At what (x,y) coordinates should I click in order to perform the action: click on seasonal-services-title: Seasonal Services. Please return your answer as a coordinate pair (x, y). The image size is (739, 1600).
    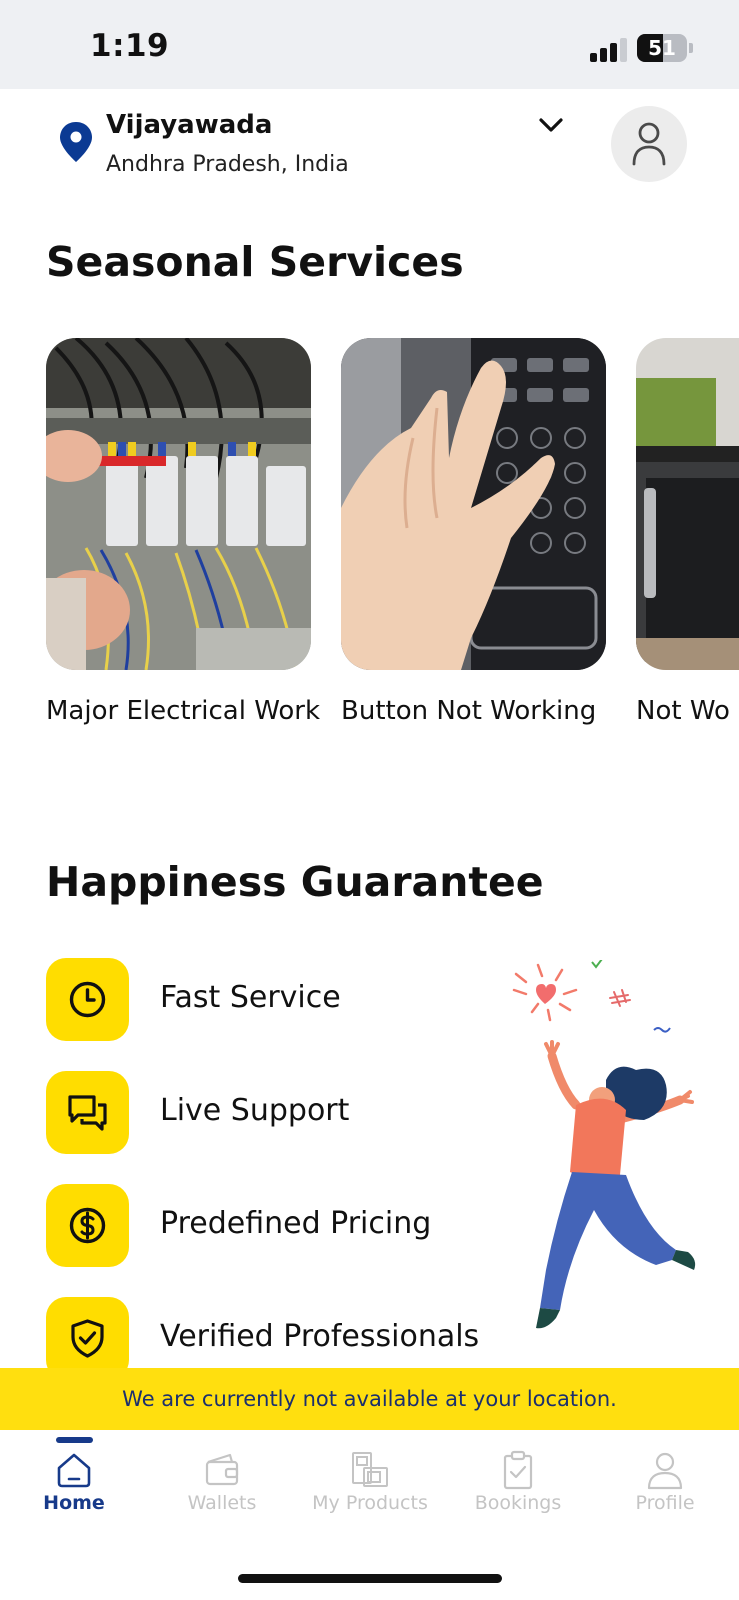
    Looking at the image, I should click on (255, 262).